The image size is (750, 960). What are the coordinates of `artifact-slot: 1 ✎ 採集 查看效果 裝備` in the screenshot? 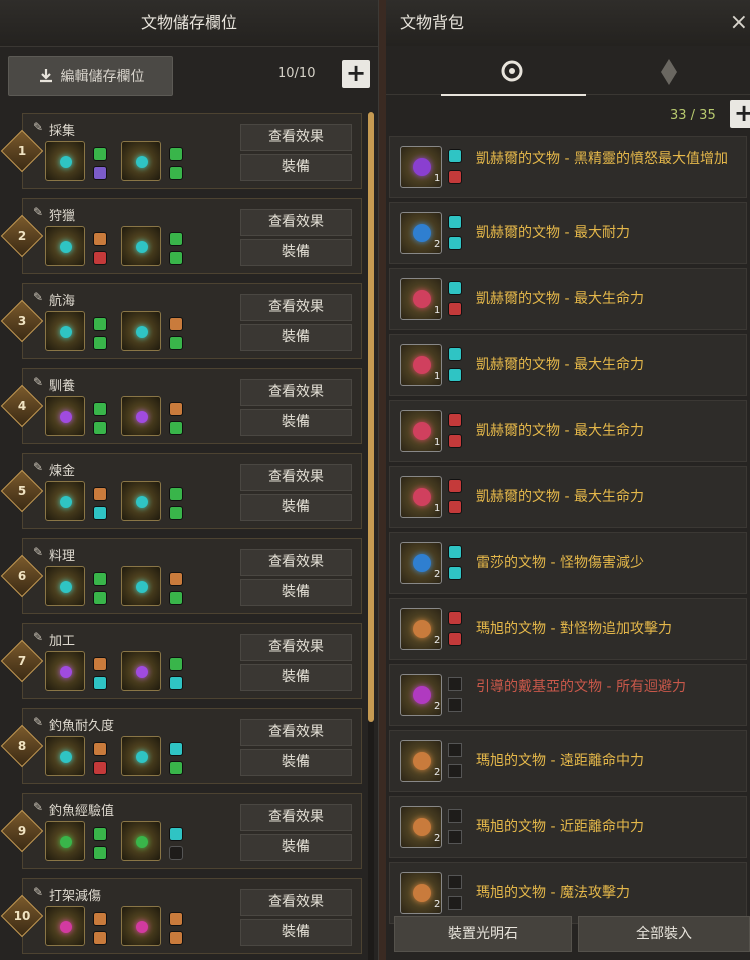 It's located at (181, 151).